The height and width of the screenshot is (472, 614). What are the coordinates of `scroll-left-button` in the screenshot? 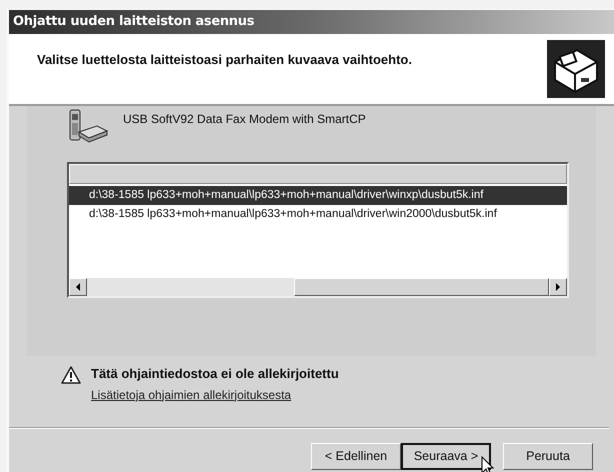 It's located at (78, 287).